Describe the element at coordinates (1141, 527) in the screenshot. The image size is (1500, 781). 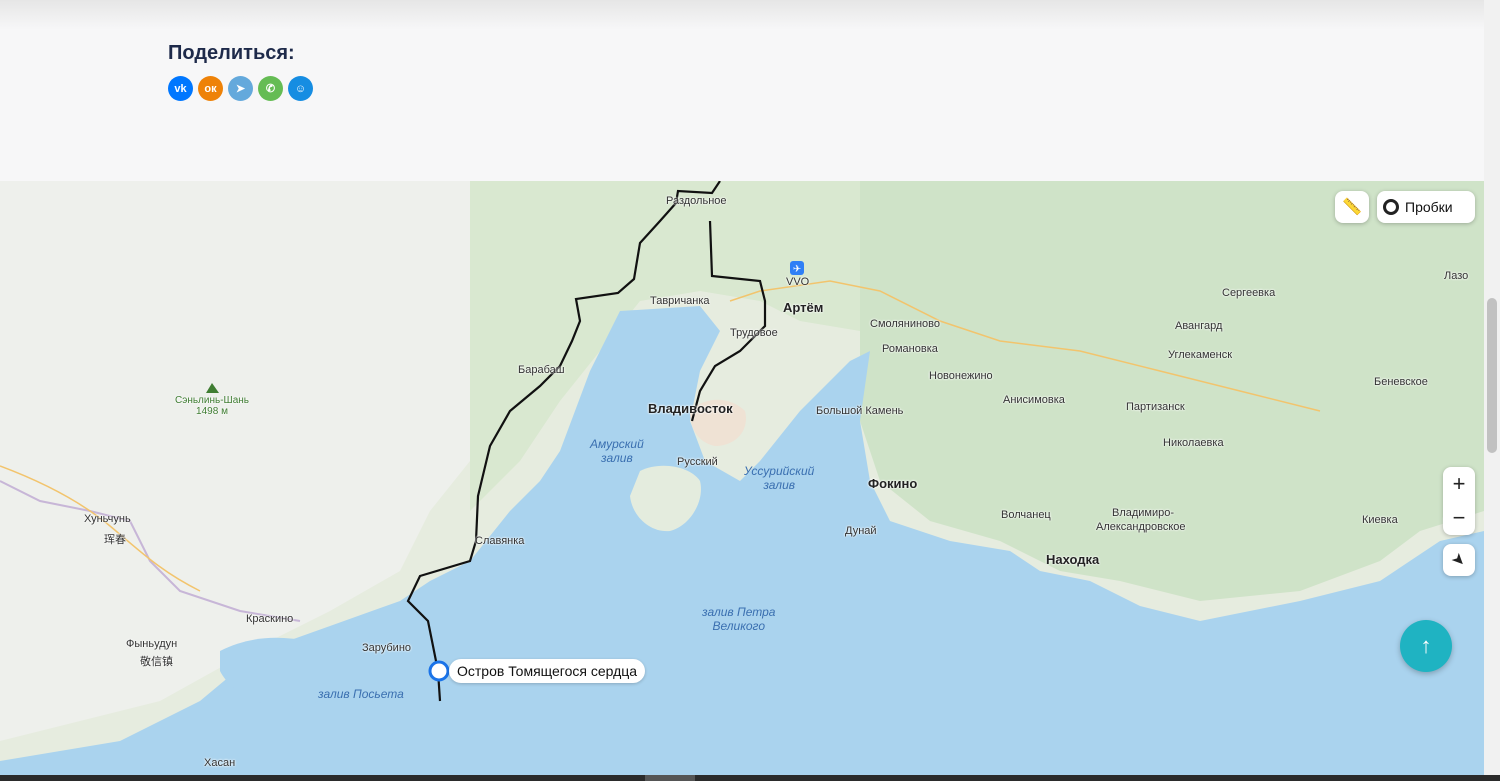
I see `place-label: Александровское` at that location.